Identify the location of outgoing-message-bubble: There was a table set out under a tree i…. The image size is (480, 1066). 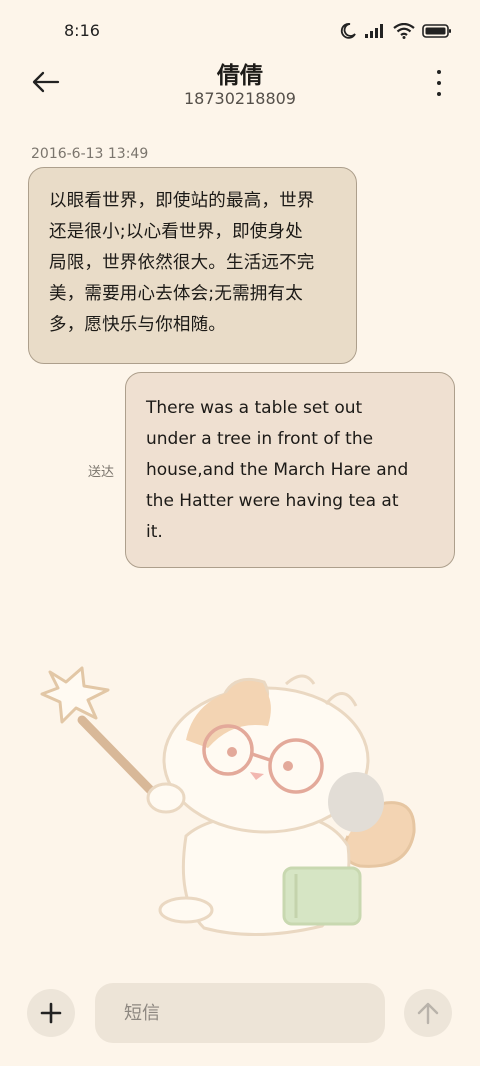
(290, 470).